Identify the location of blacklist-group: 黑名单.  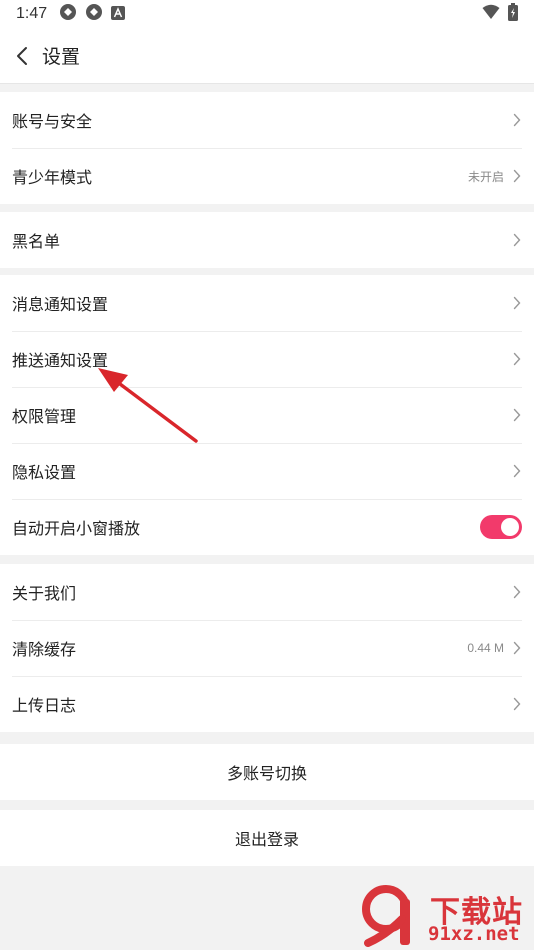
(267, 240).